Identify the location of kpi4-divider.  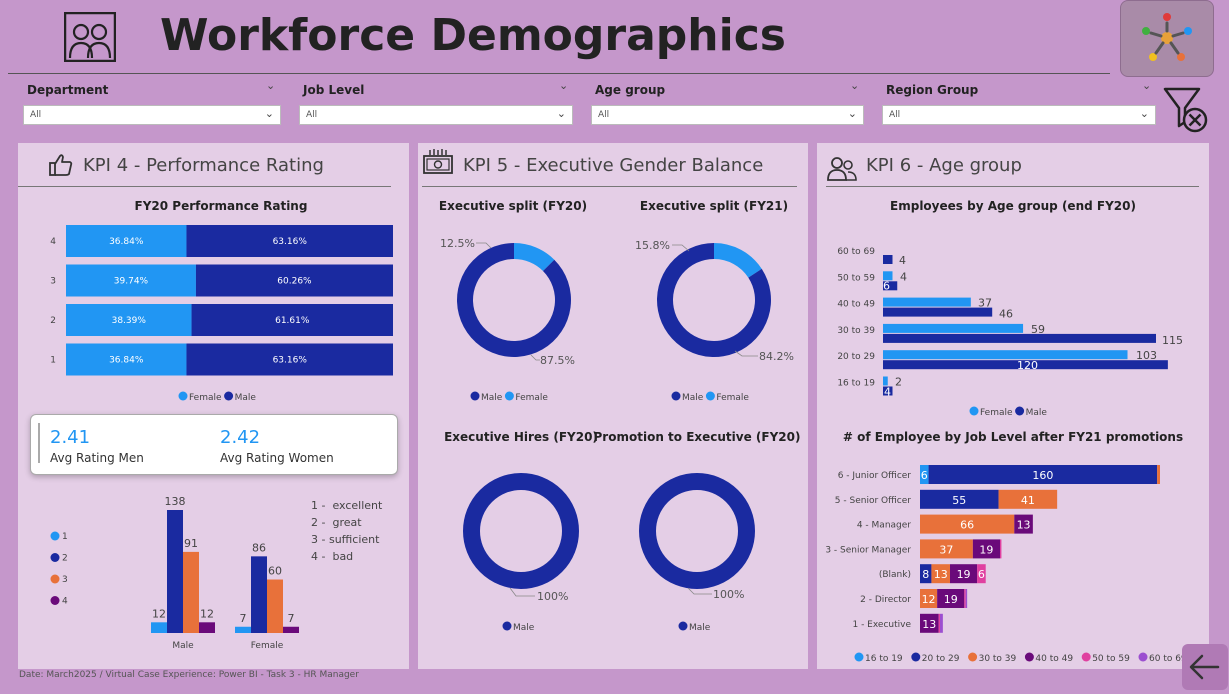
(204, 186).